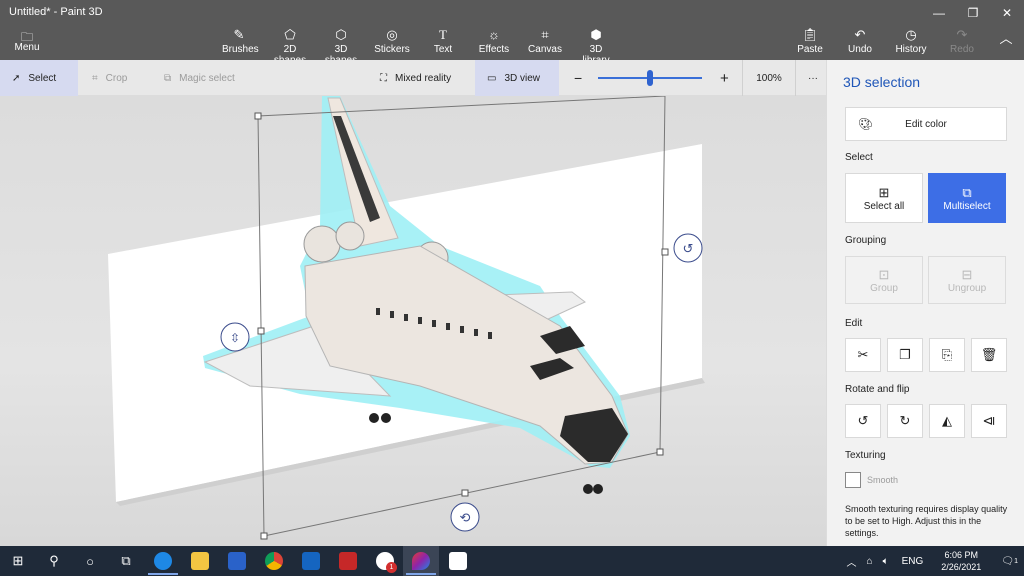  What do you see at coordinates (26, 37) in the screenshot?
I see `folder-icon: 🗀` at bounding box center [26, 37].